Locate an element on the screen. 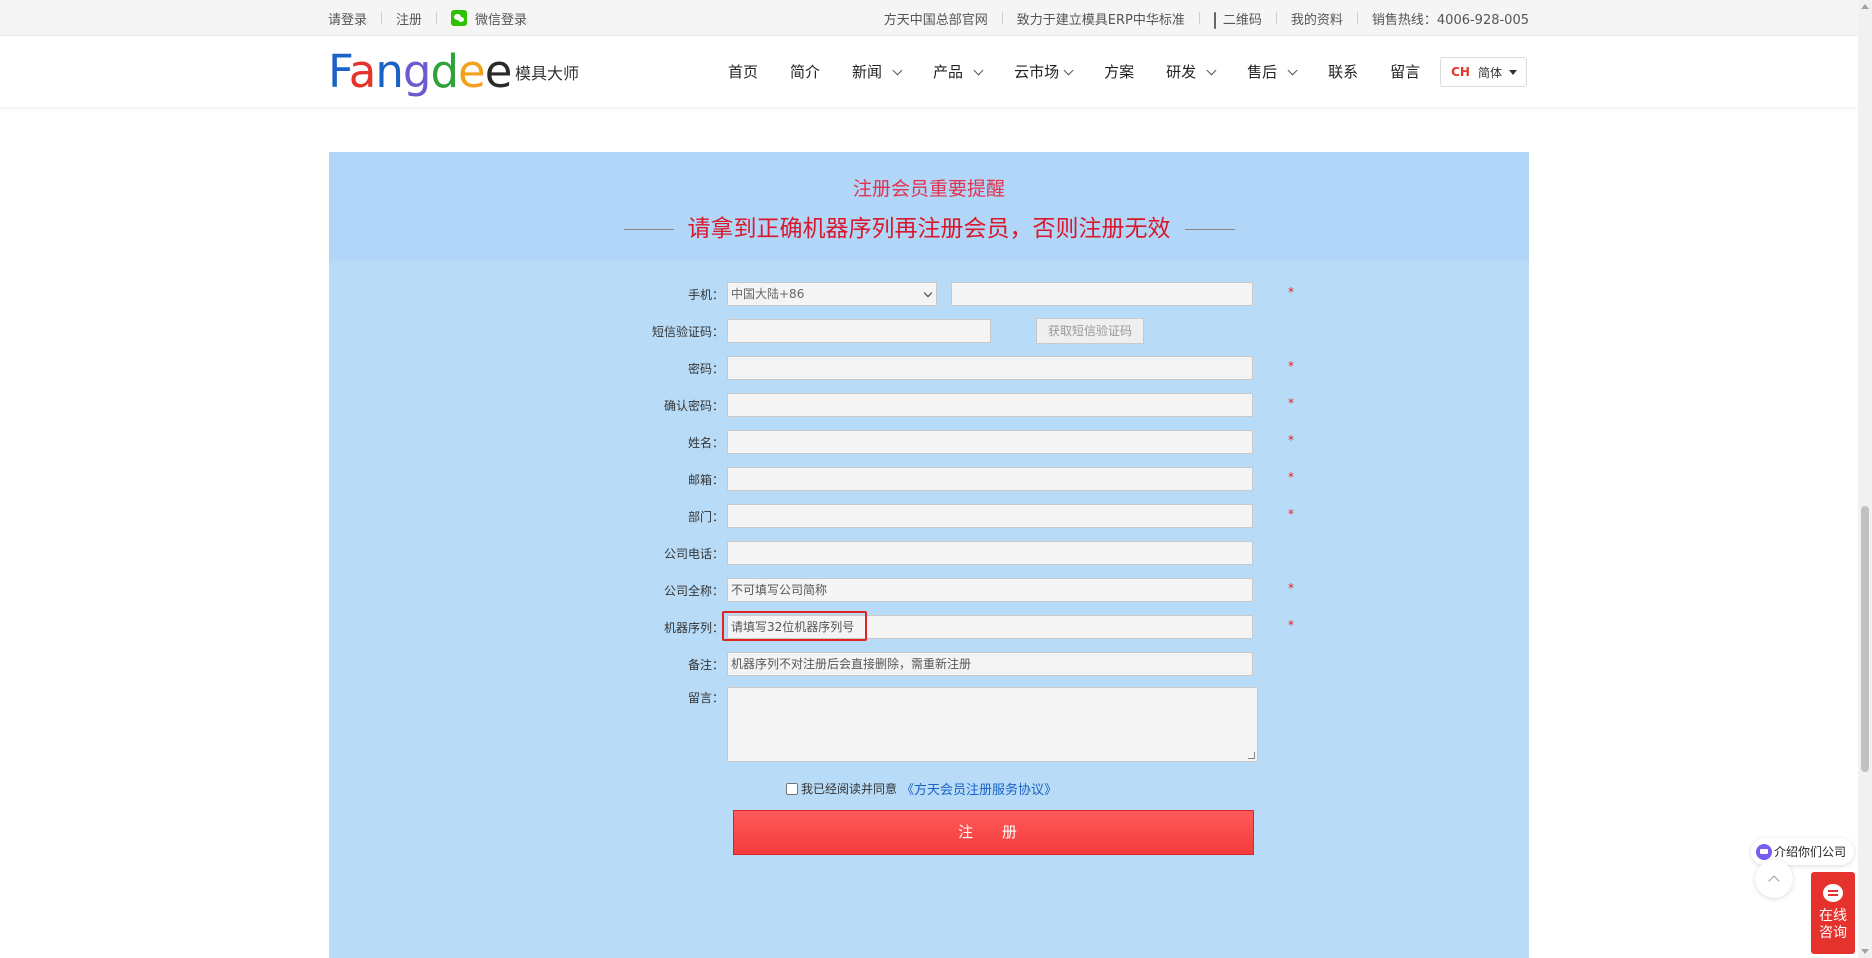 This screenshot has width=1872, height=958. notice-title: 注册会员重要提醒 is located at coordinates (928, 189).